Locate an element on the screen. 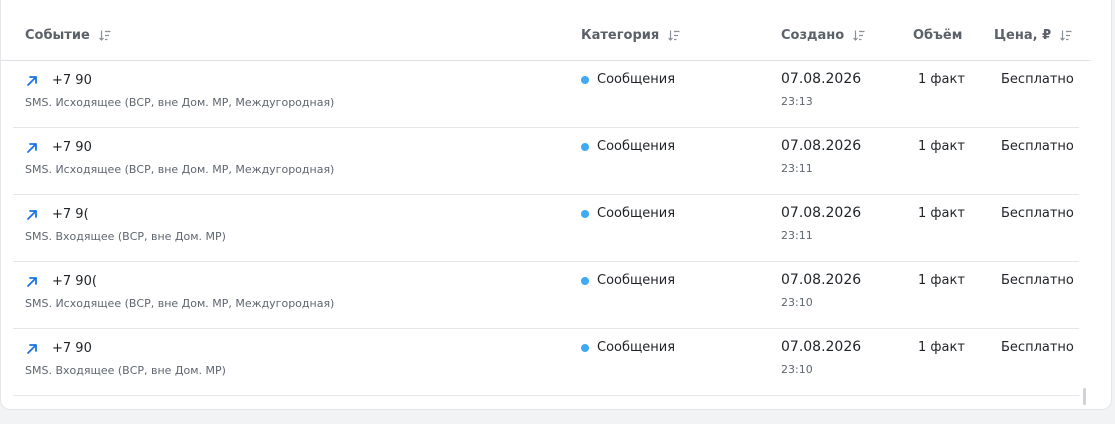 The height and width of the screenshot is (424, 1115). created-time: 23:13 is located at coordinates (797, 101).